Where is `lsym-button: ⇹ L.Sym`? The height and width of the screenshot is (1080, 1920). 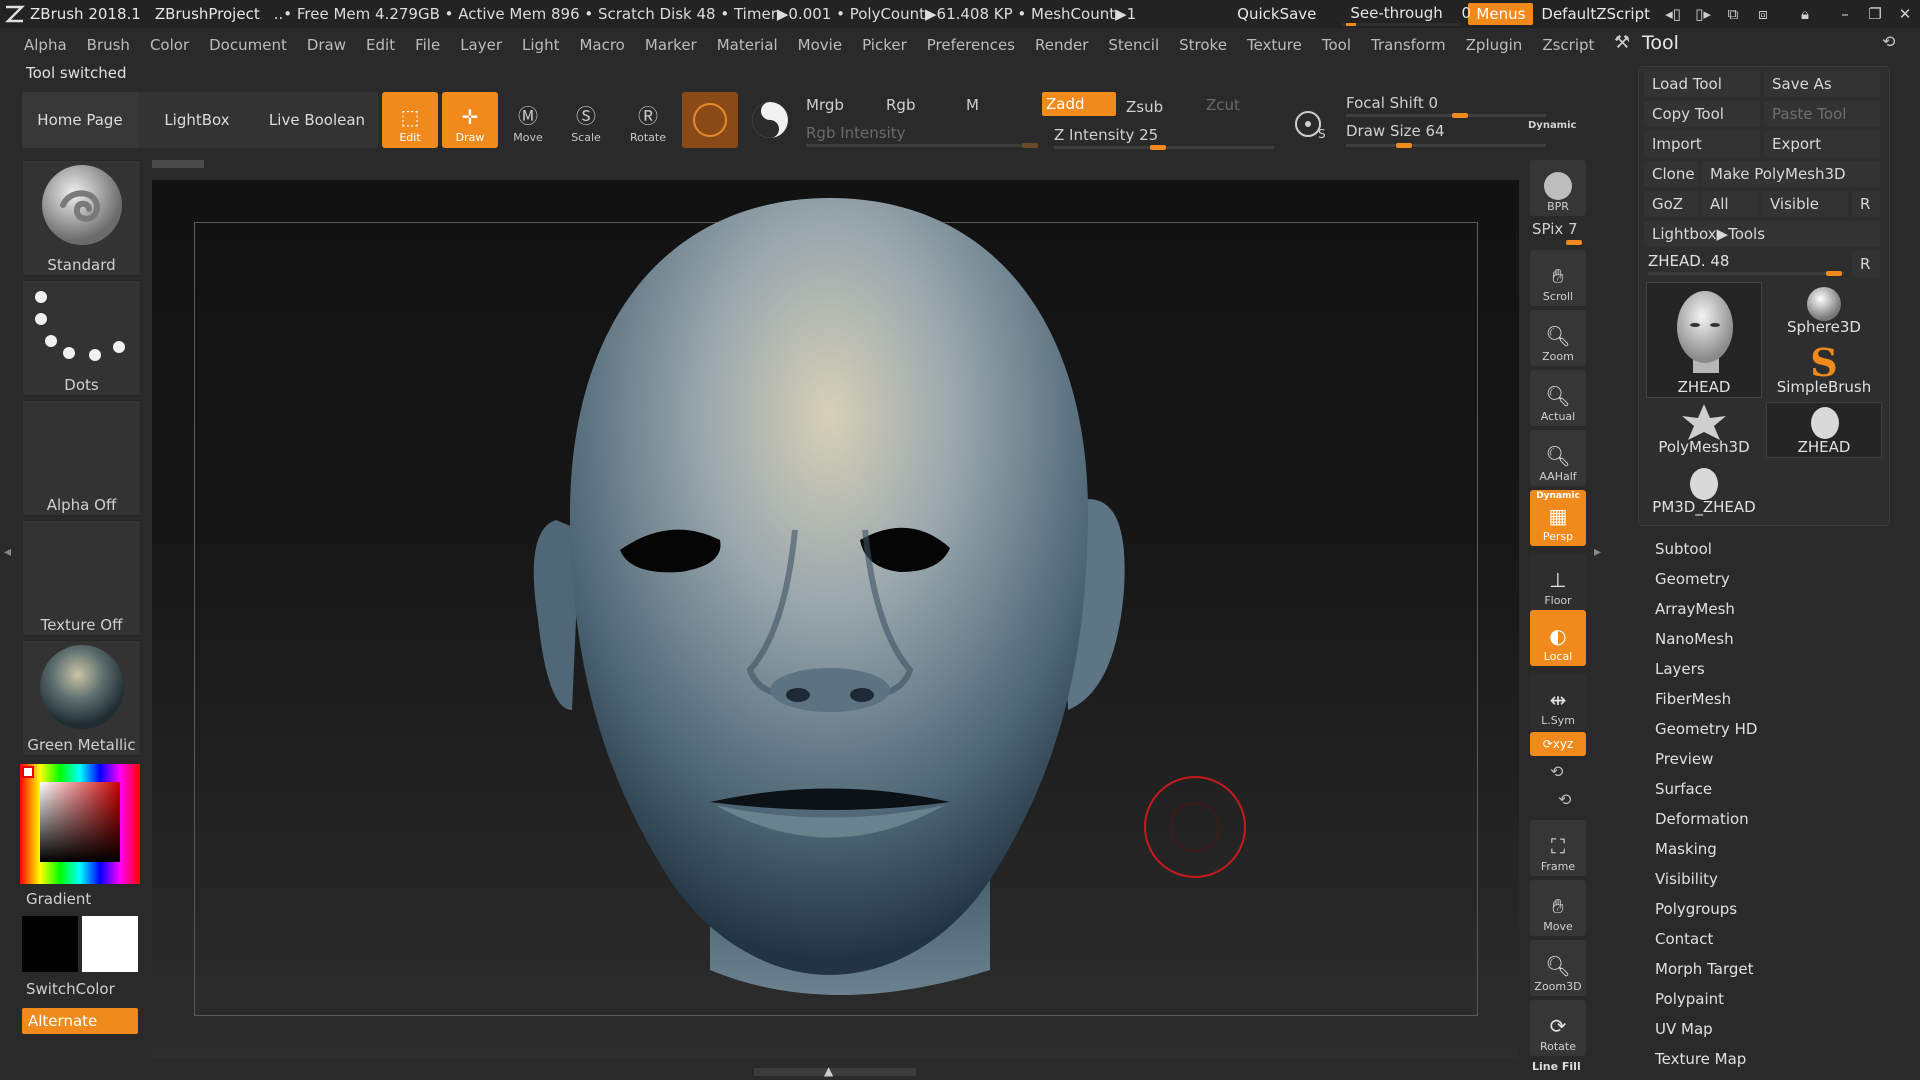 lsym-button: ⇹ L.Sym is located at coordinates (1558, 702).